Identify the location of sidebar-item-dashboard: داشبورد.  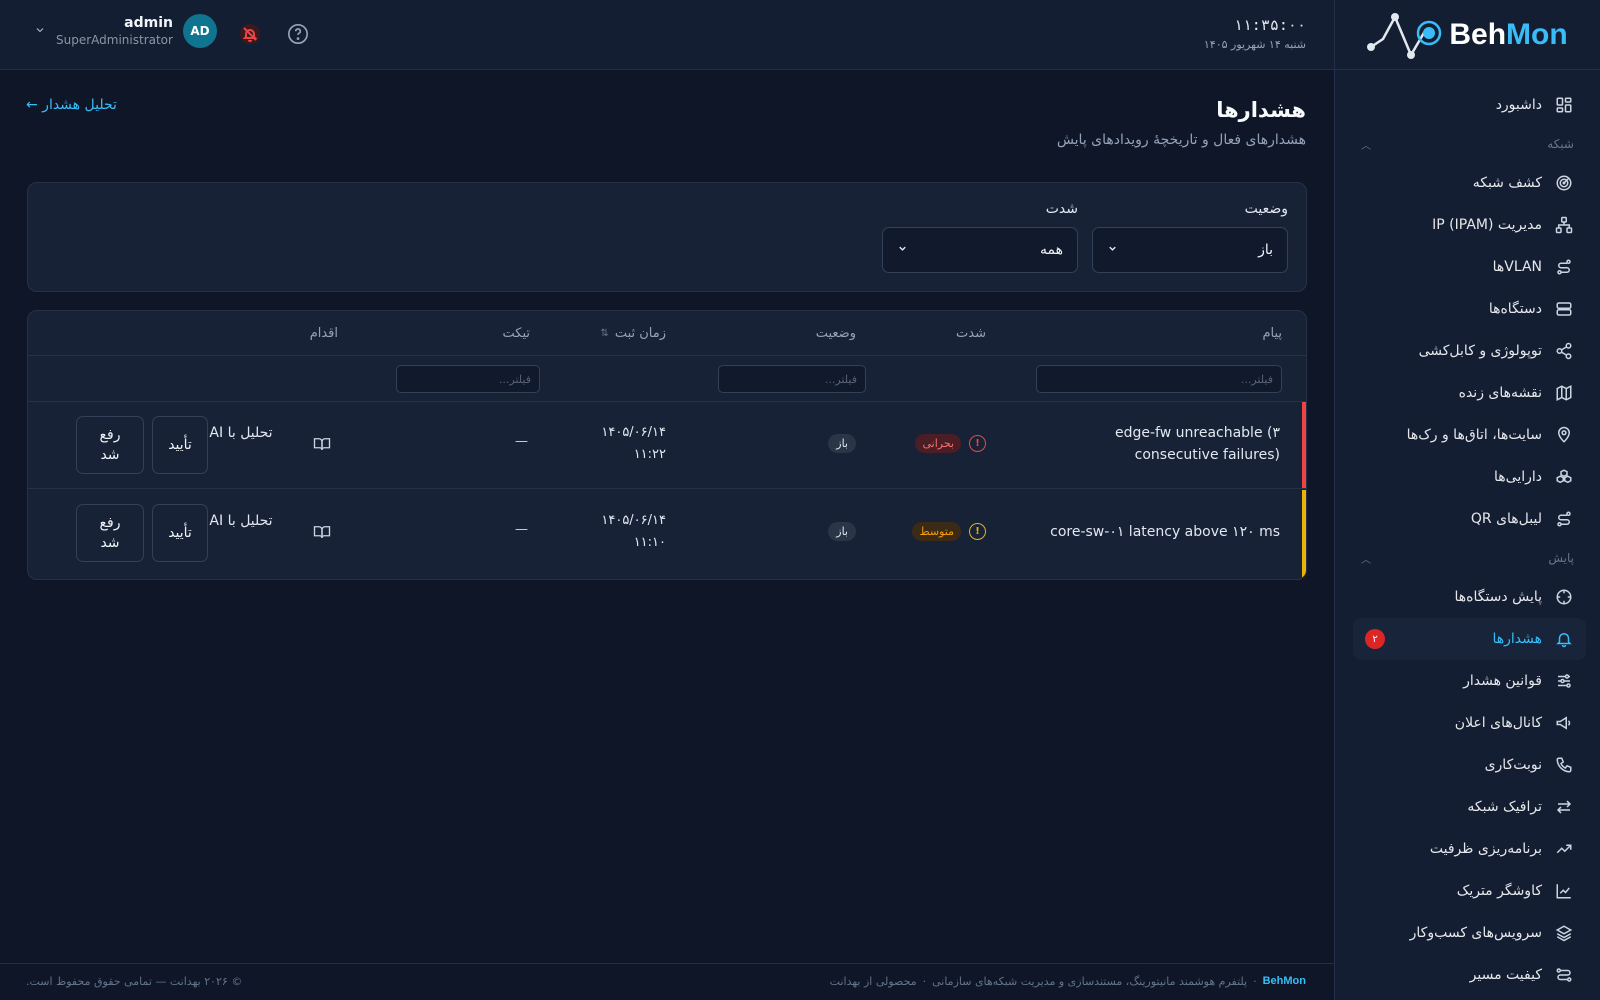
(1467, 105).